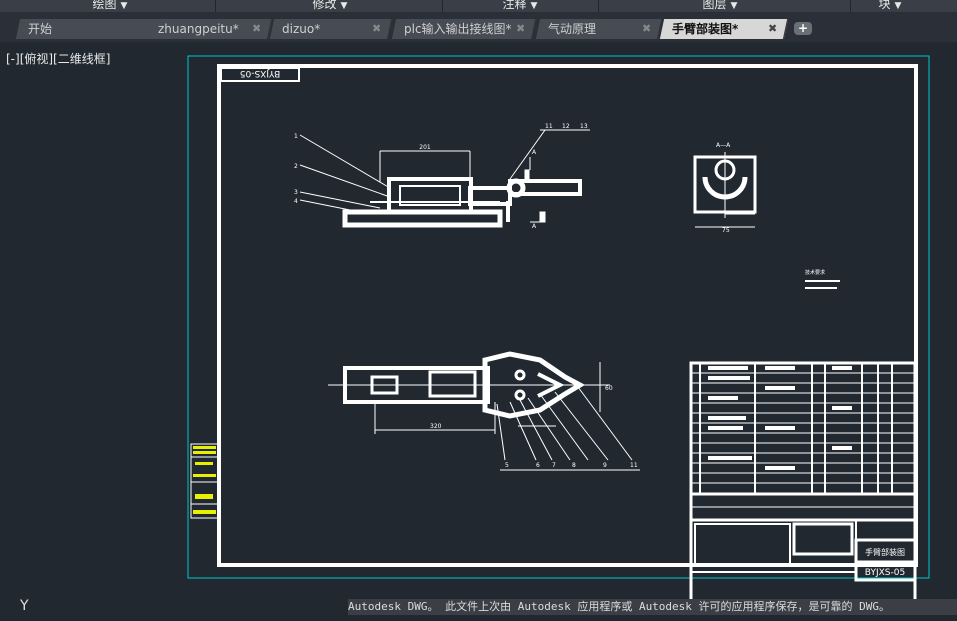 This screenshot has height=621, width=957. I want to click on ribbon-panel-annotate-label: 注释, so click(514, 5).